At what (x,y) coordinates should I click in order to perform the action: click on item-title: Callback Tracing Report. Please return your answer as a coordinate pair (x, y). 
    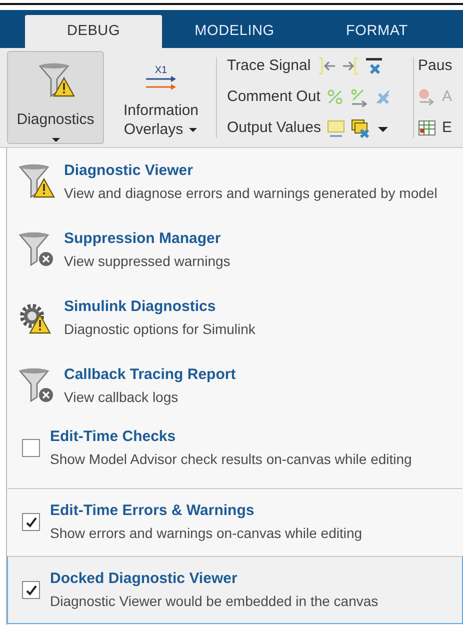
    Looking at the image, I should click on (150, 375).